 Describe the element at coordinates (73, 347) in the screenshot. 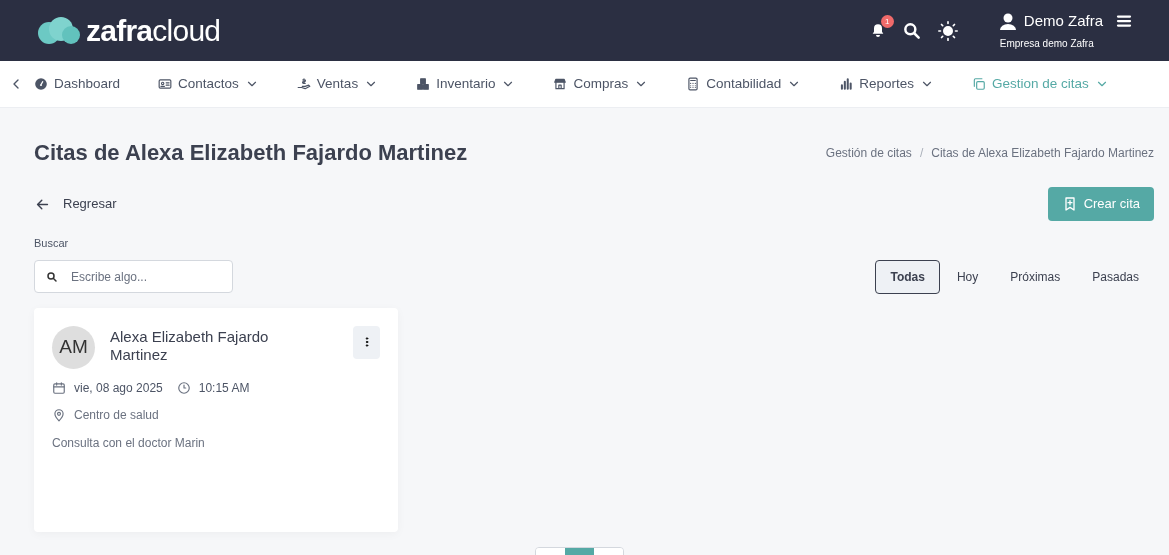

I see `avatar: AM` at that location.